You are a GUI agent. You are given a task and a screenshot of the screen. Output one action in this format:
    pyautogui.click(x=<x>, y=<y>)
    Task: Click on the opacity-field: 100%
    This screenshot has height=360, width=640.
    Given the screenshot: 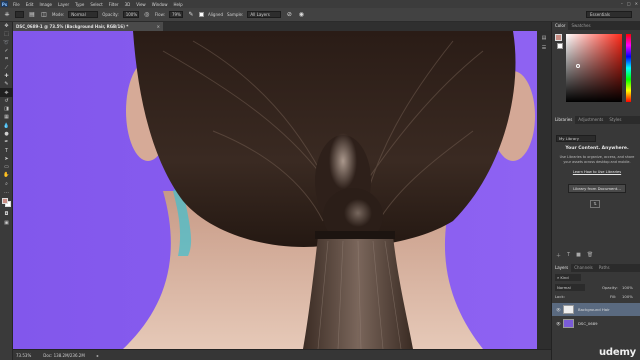 What is the action you would take?
    pyautogui.click(x=130, y=14)
    